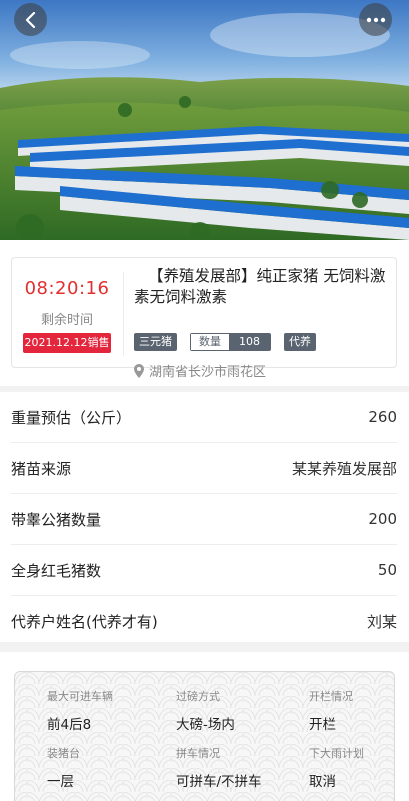  I want to click on countdown-label: 剩余时间, so click(66, 320).